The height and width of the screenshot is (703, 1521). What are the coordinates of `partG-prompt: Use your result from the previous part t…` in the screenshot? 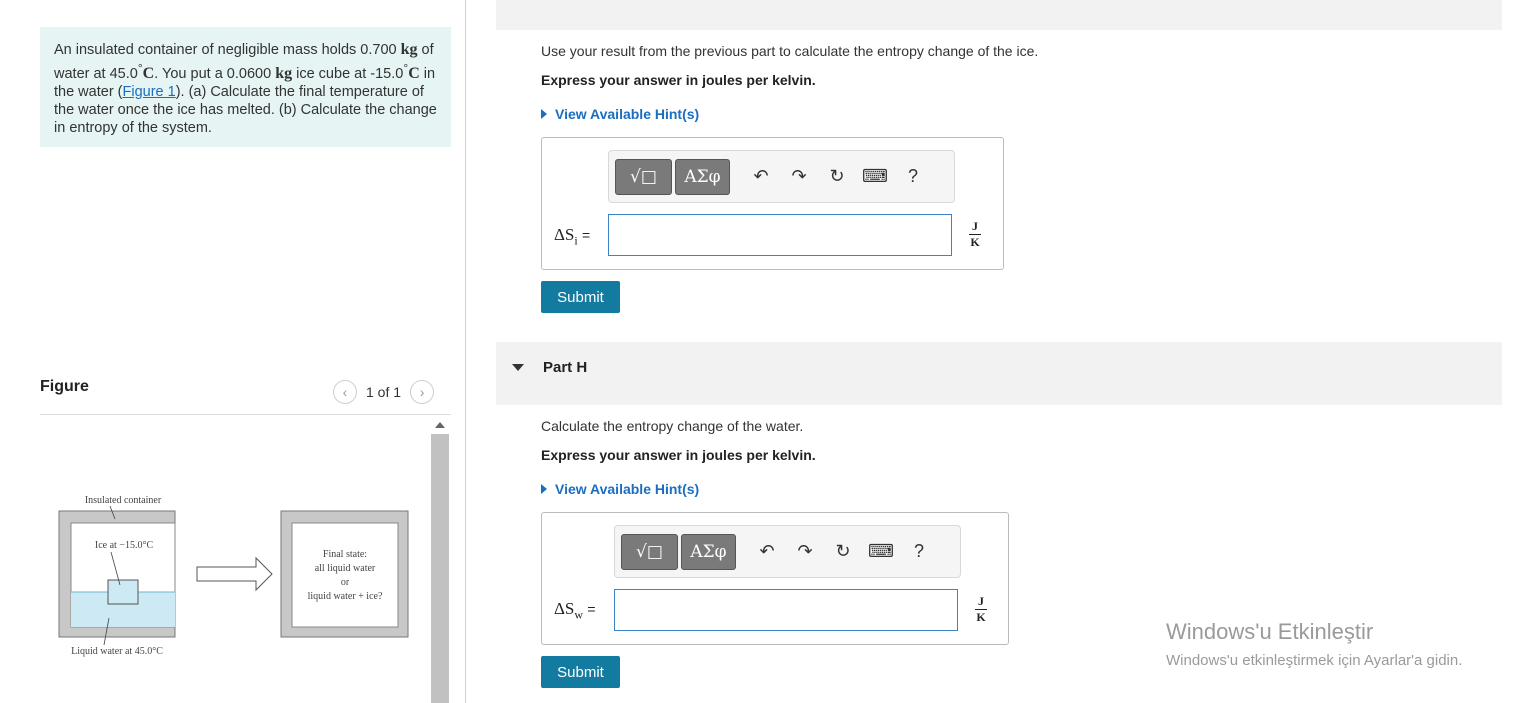 It's located at (790, 51).